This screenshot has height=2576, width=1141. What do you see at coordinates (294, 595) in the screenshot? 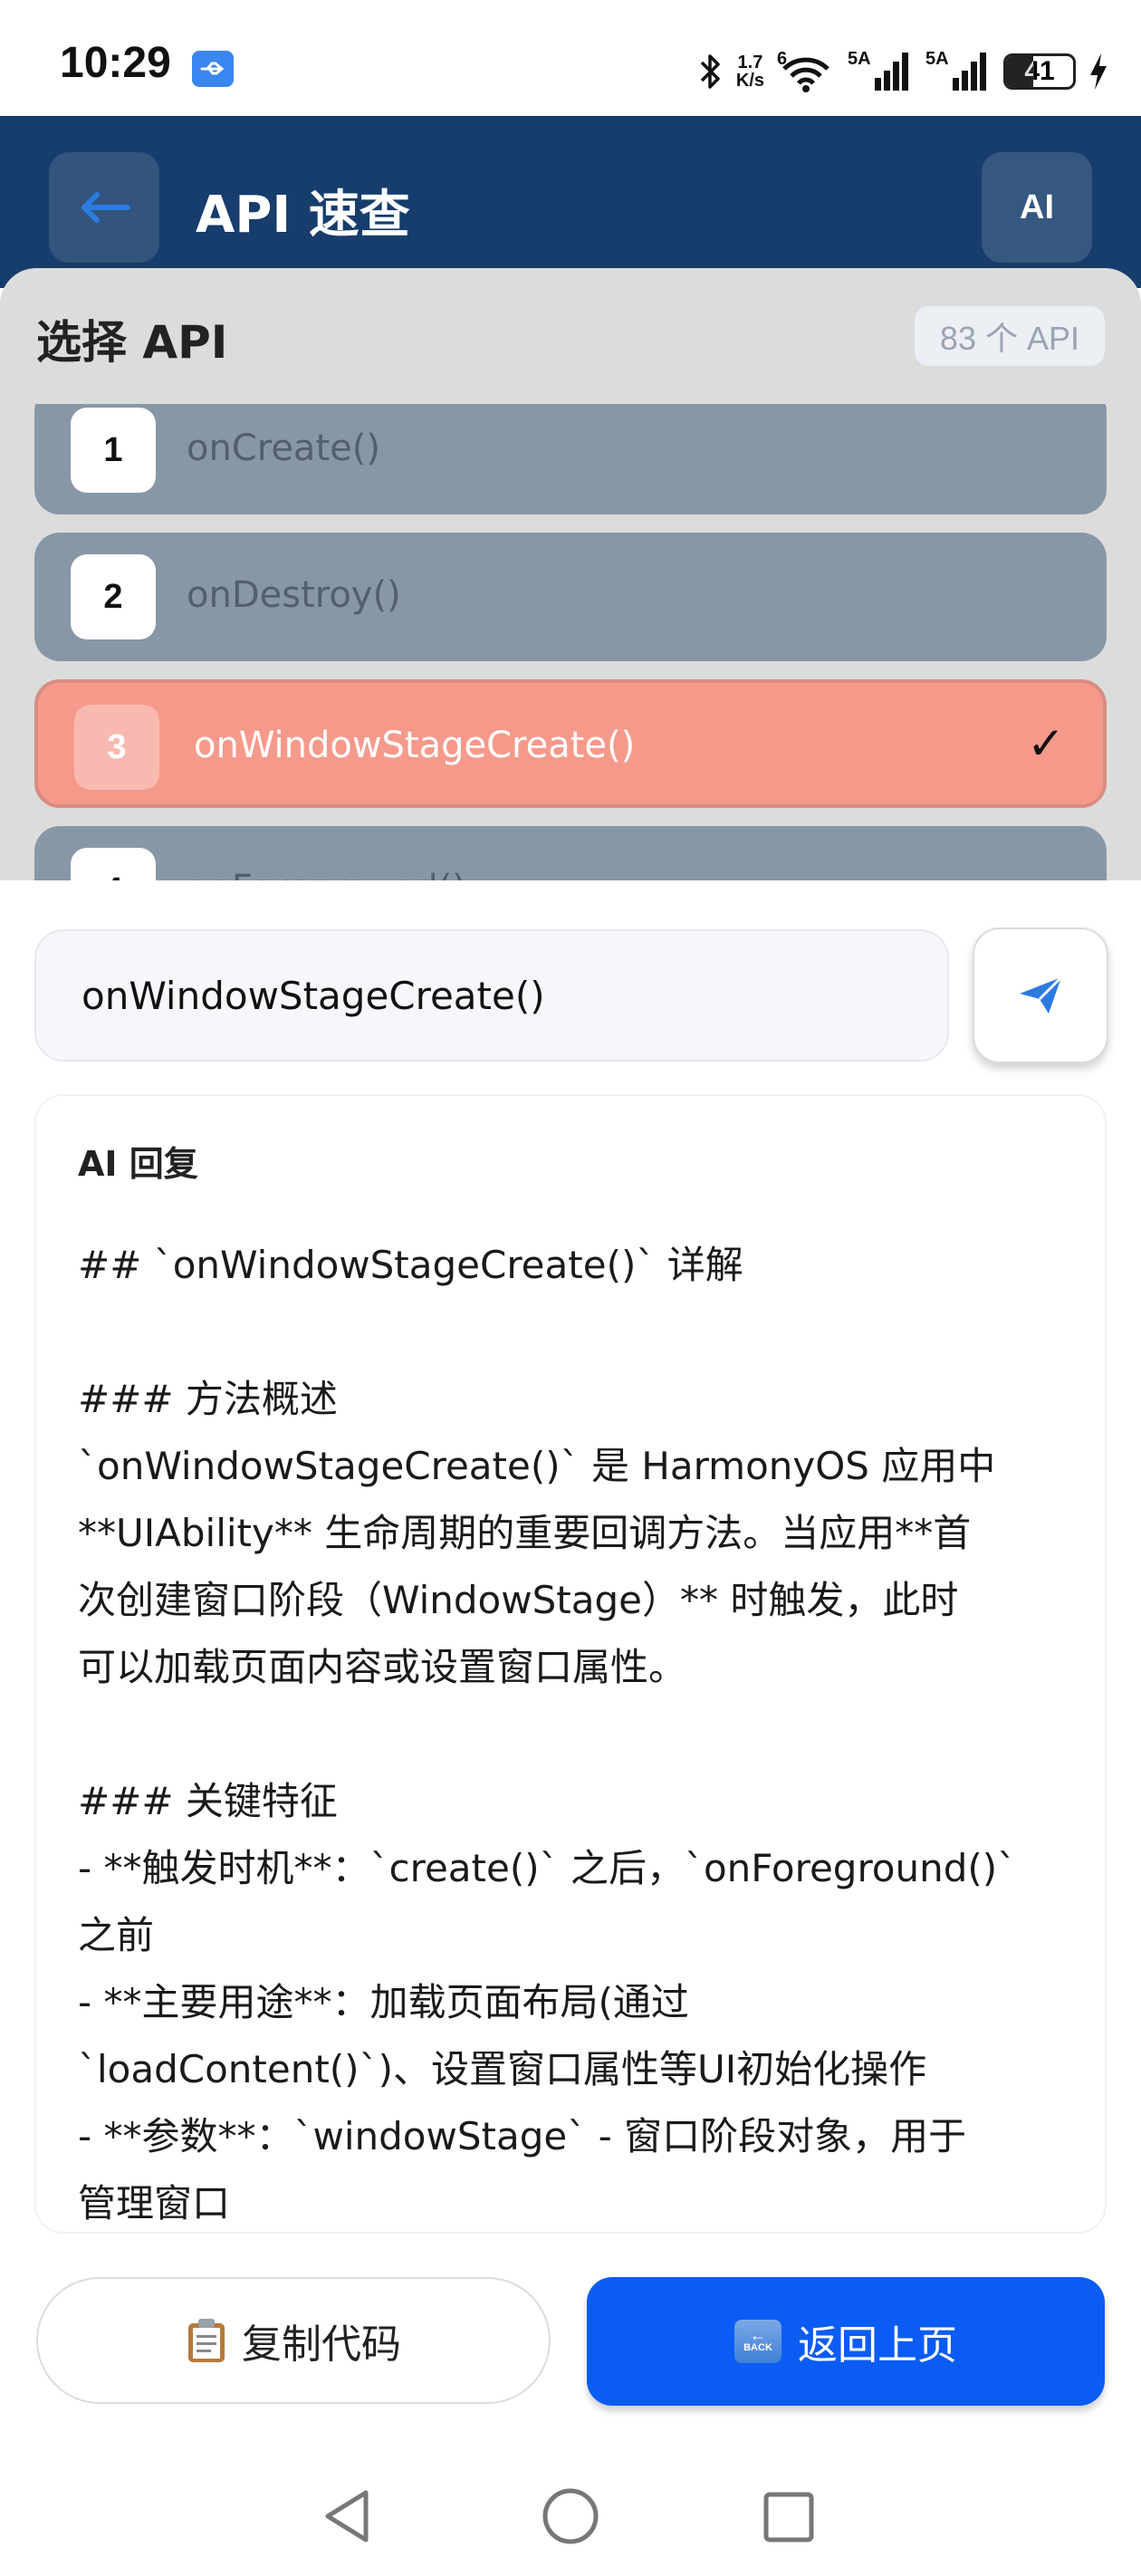
I see `api-item-name: onDestroy()` at bounding box center [294, 595].